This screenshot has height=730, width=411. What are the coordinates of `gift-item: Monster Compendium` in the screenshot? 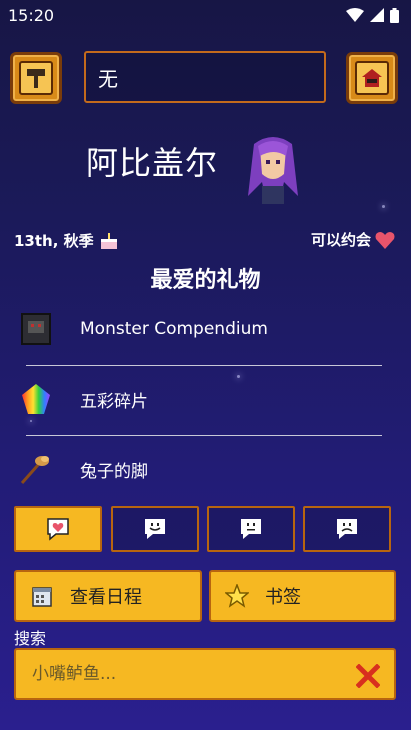 It's located at (204, 329).